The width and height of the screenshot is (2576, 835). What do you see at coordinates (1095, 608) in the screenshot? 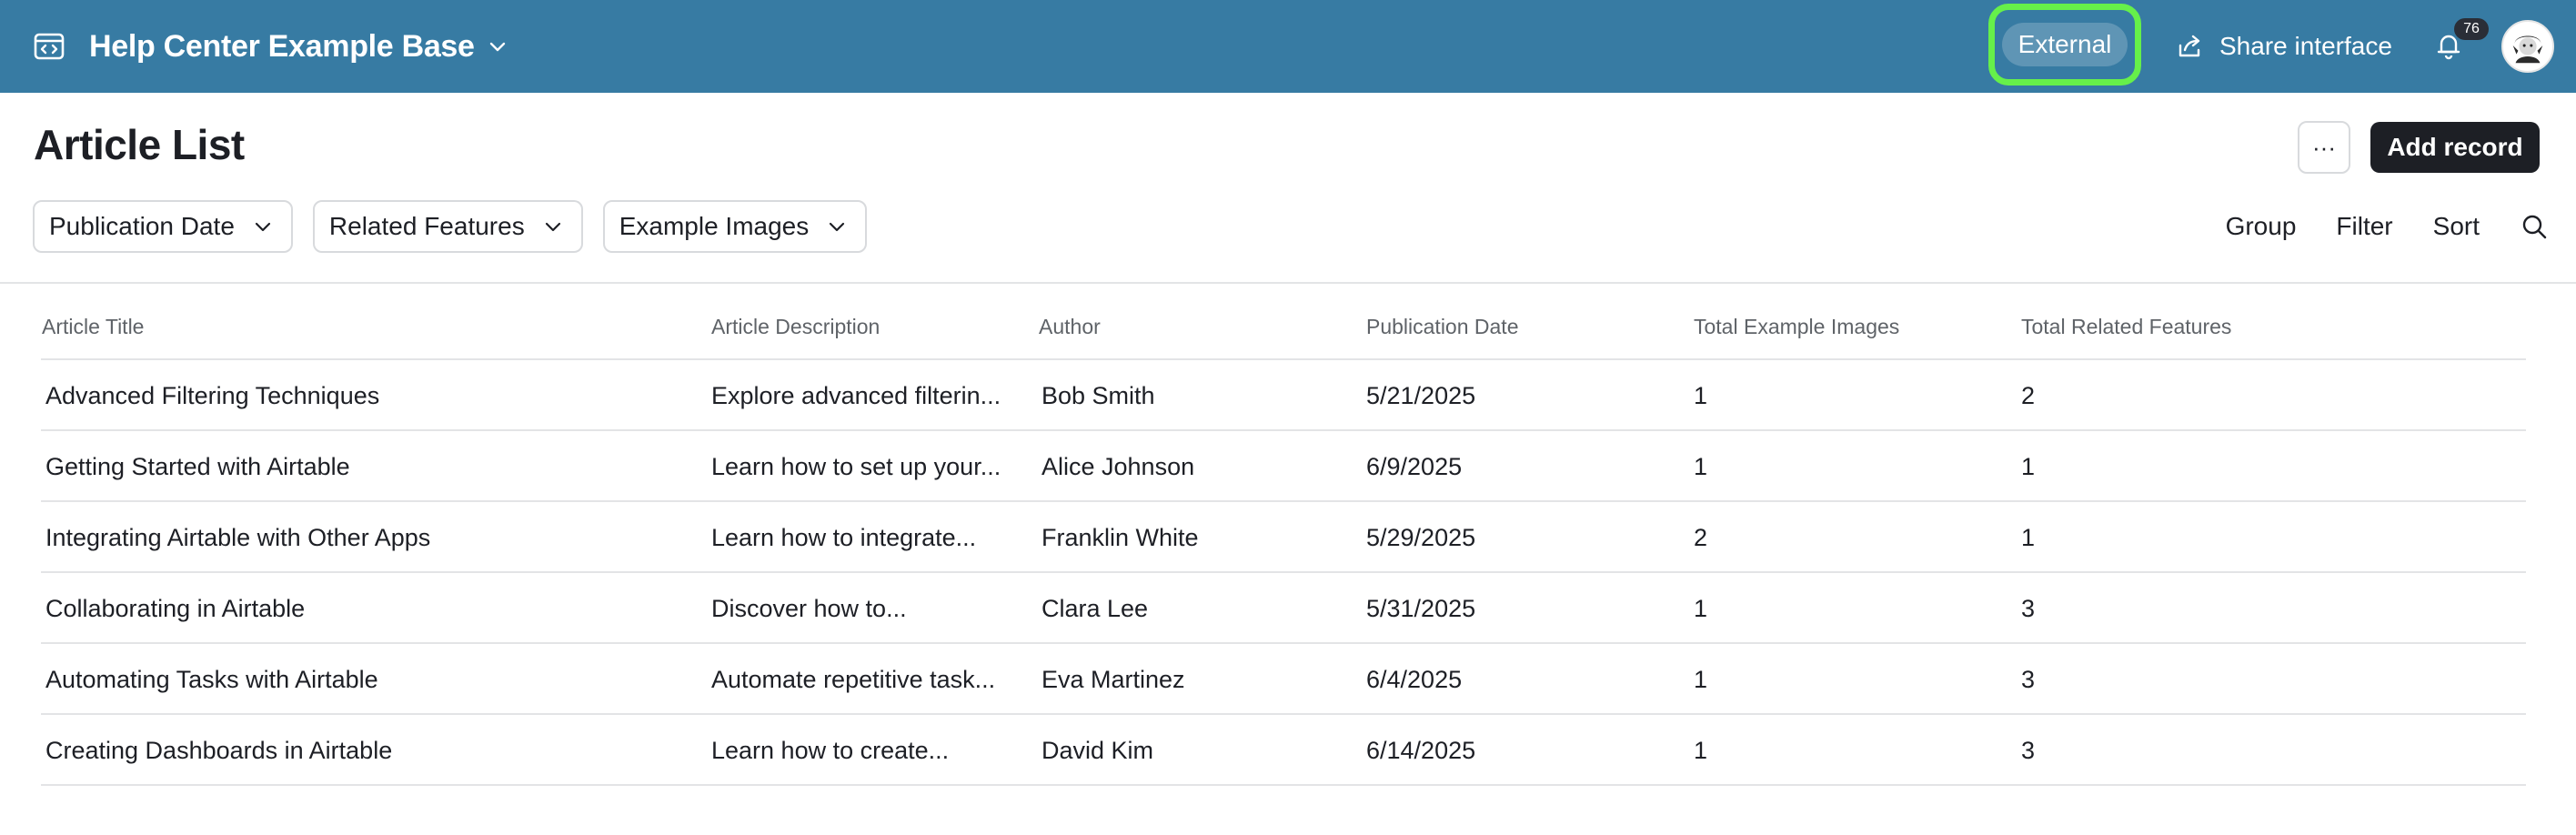
I see `cell-author: Clara Lee` at bounding box center [1095, 608].